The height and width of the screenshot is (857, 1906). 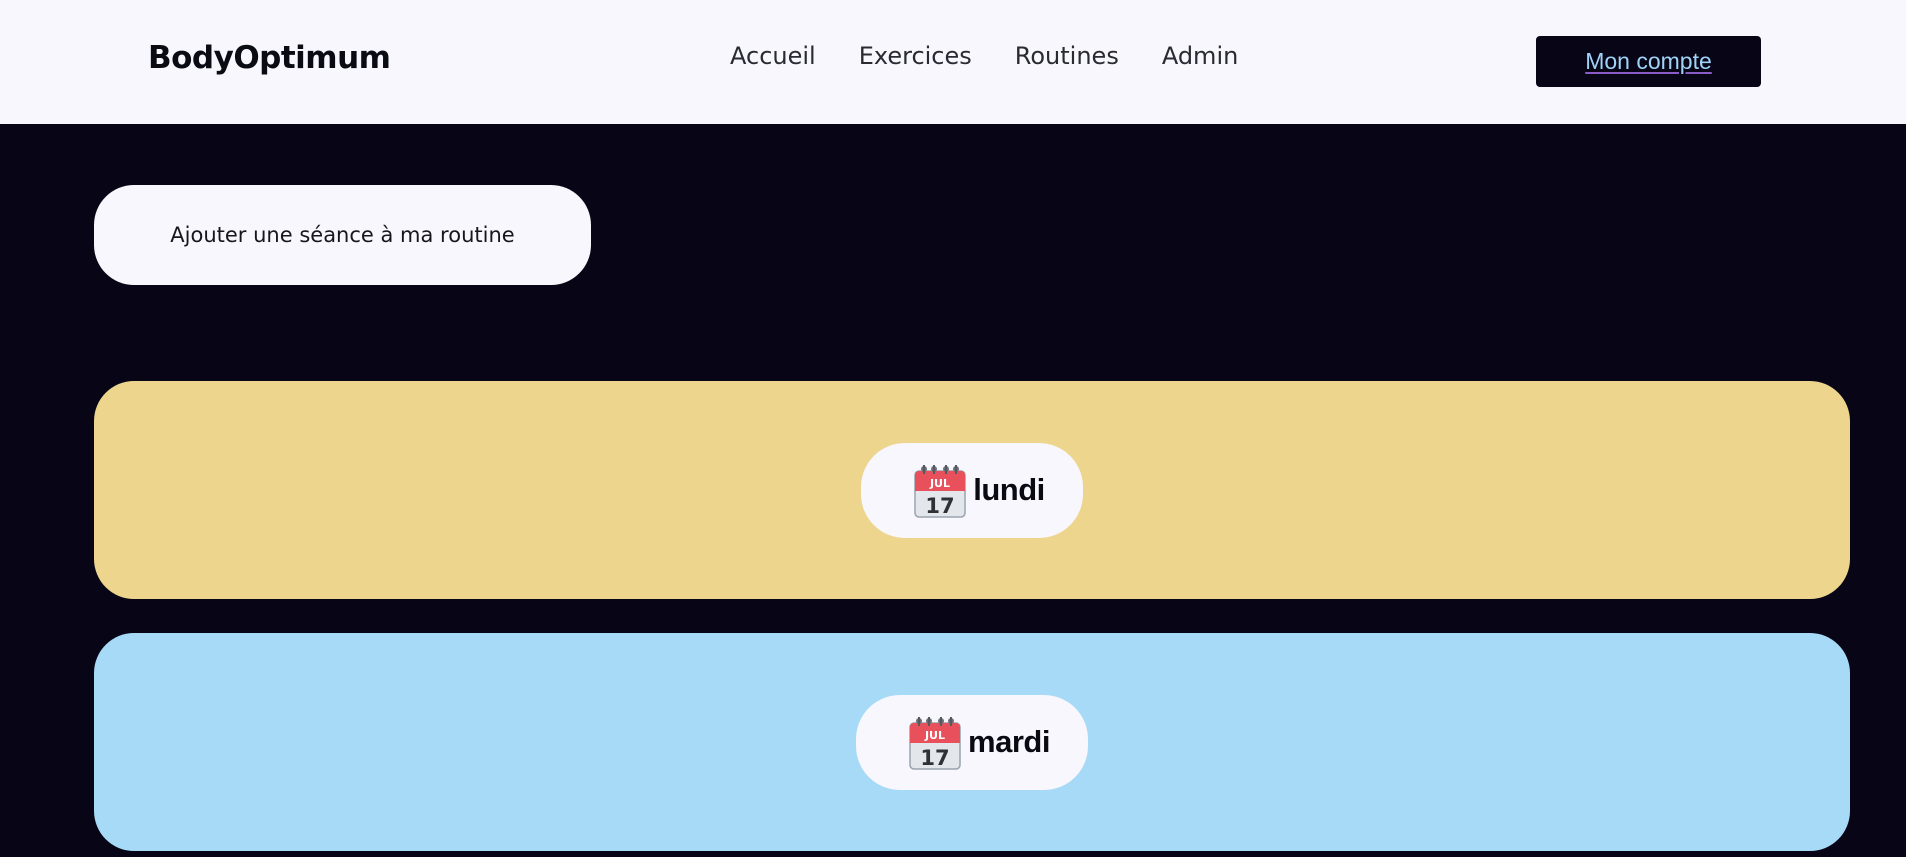 What do you see at coordinates (773, 56) in the screenshot?
I see `nav-link-accueil: Accueil` at bounding box center [773, 56].